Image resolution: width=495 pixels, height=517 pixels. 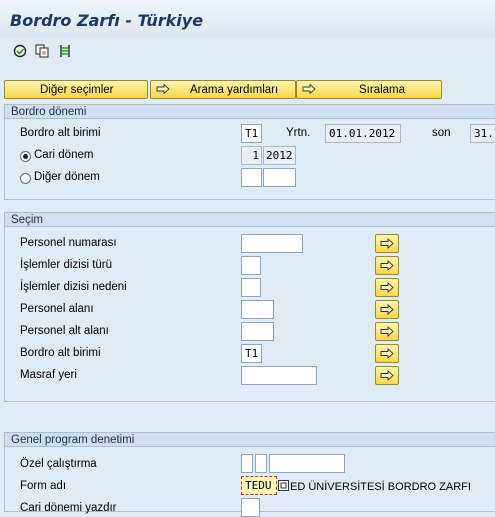 I want to click on diger-donem-label: Diğer dönem, so click(x=67, y=177).